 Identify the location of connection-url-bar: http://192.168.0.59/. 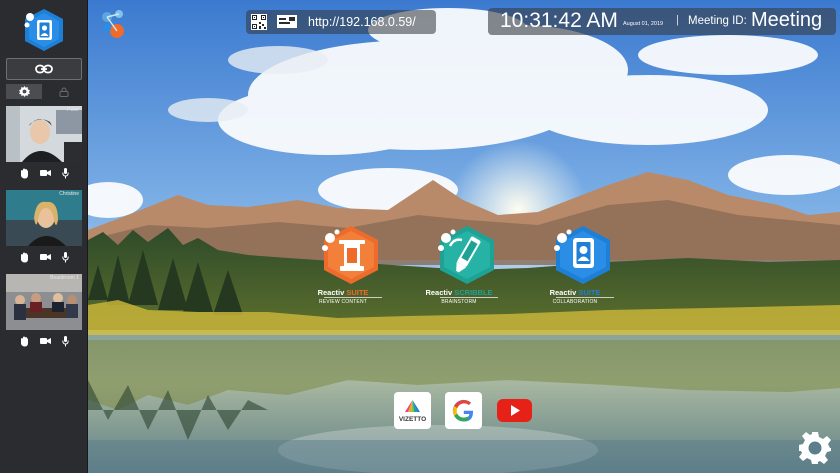
(341, 22).